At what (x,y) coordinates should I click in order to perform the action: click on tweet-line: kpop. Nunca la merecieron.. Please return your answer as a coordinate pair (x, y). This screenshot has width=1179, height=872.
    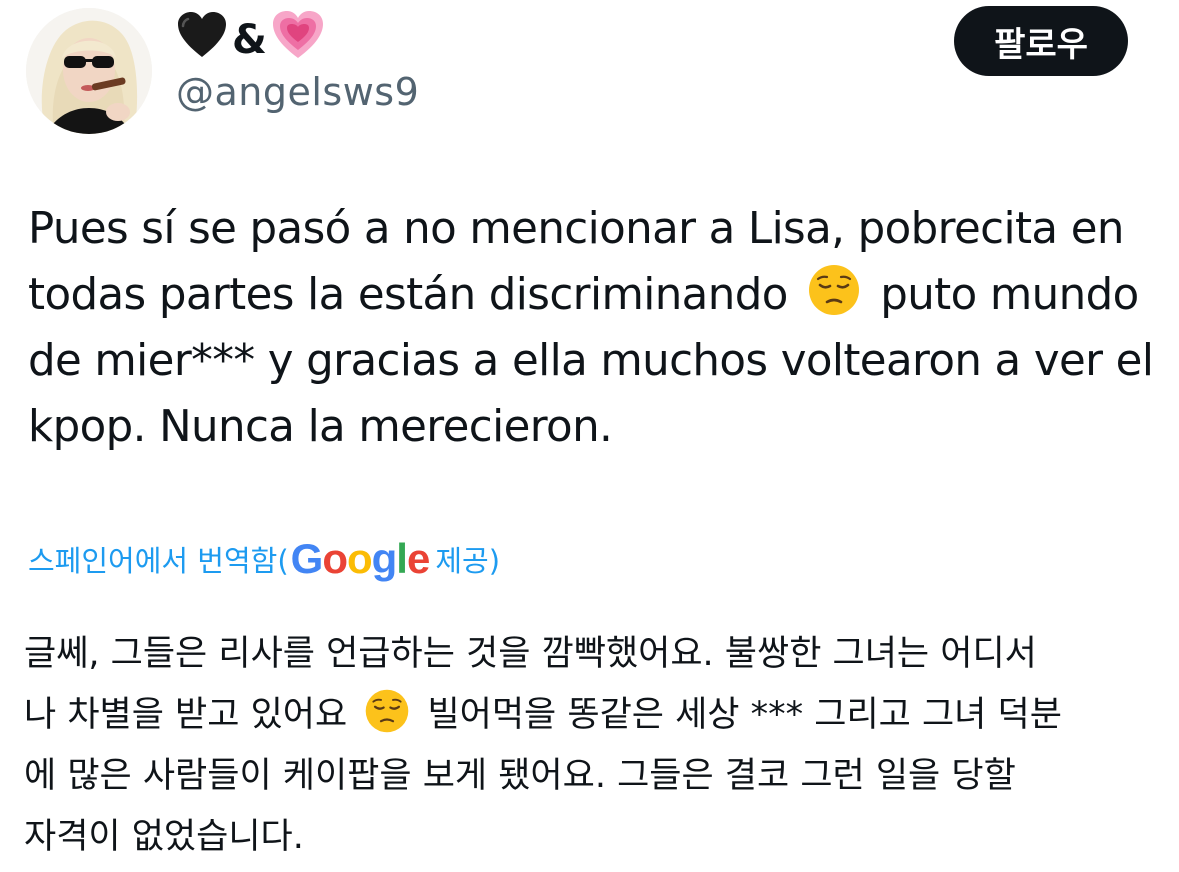
    Looking at the image, I should click on (320, 427).